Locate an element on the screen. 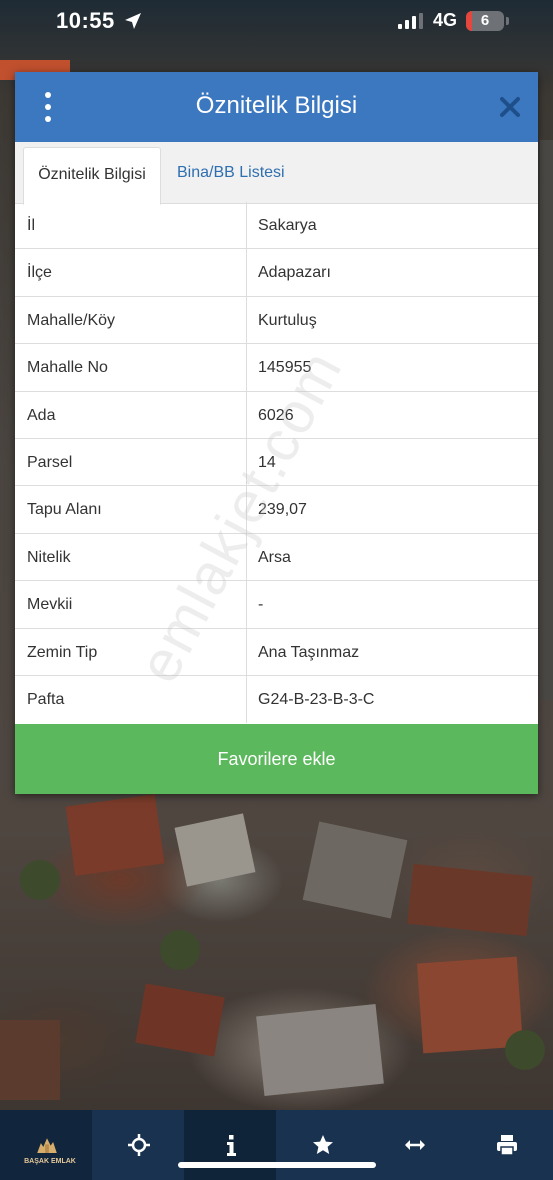 Image resolution: width=553 pixels, height=1180 pixels. status-time: 10:55 is located at coordinates (85, 20).